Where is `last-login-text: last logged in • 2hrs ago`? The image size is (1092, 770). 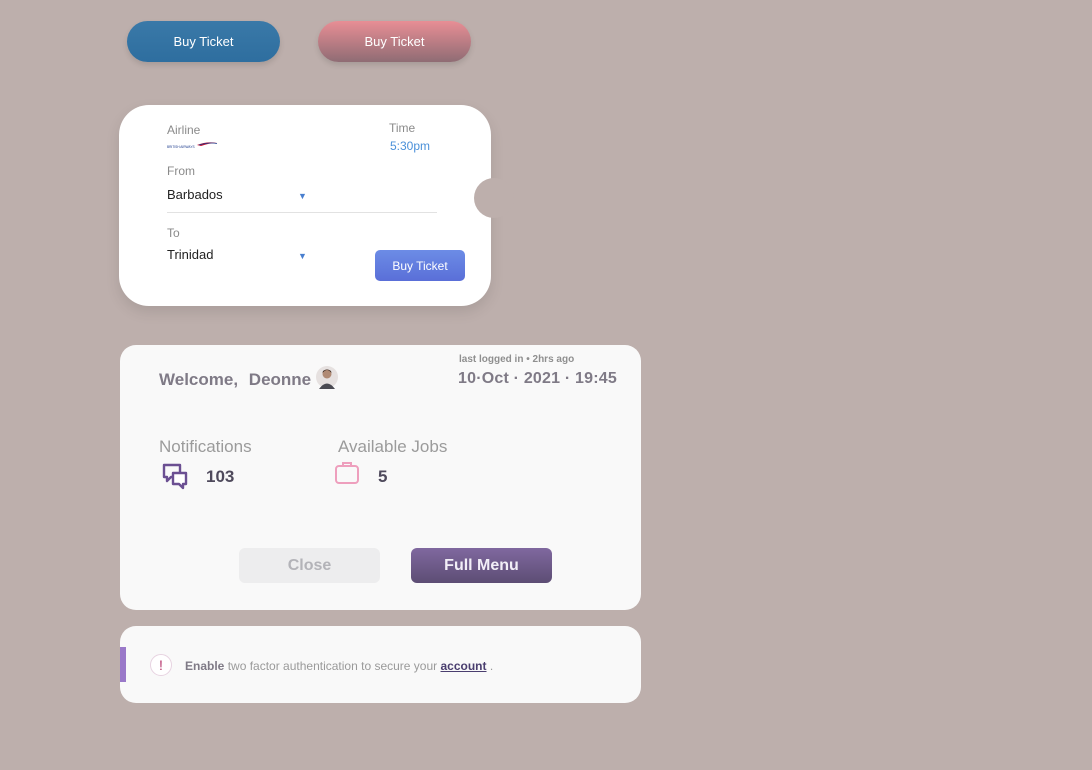 last-login-text: last logged in • 2hrs ago is located at coordinates (517, 359).